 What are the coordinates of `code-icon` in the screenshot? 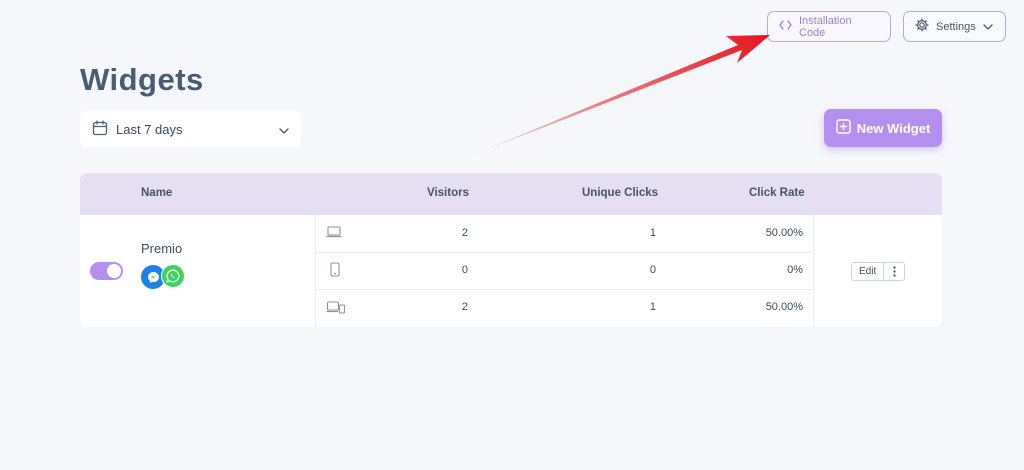 It's located at (785, 26).